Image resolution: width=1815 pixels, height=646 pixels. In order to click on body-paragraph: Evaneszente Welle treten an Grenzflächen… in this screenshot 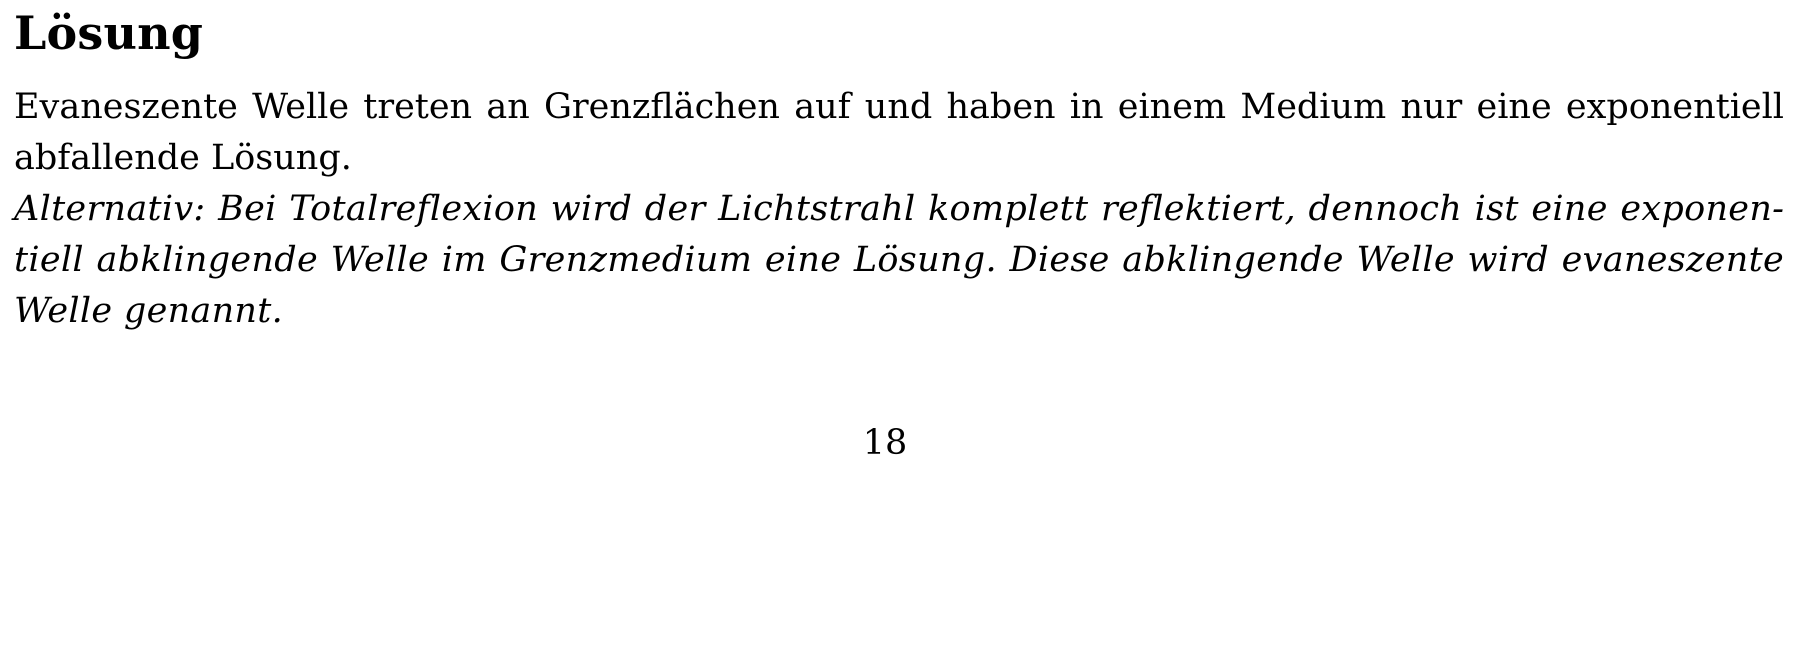, I will do `click(899, 132)`.